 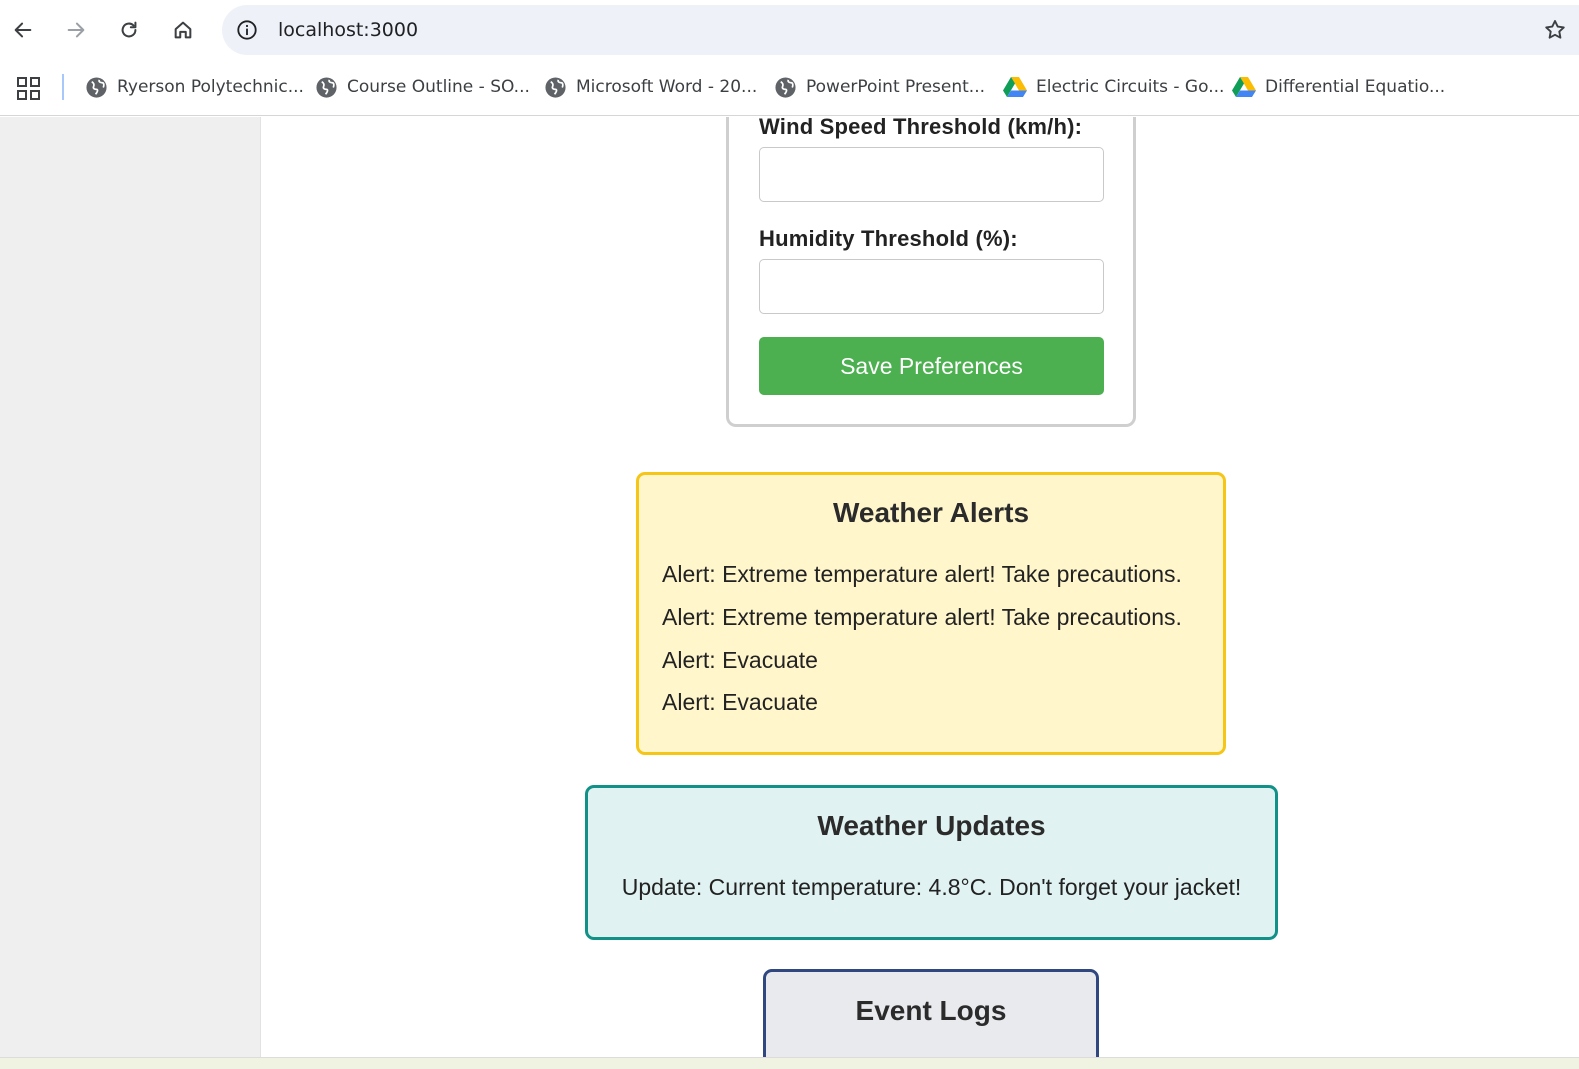 I want to click on home-button, so click(x=183, y=30).